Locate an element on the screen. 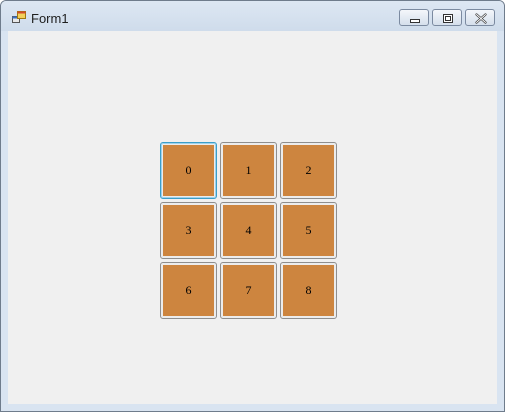  tile-label: 5 is located at coordinates (308, 230).